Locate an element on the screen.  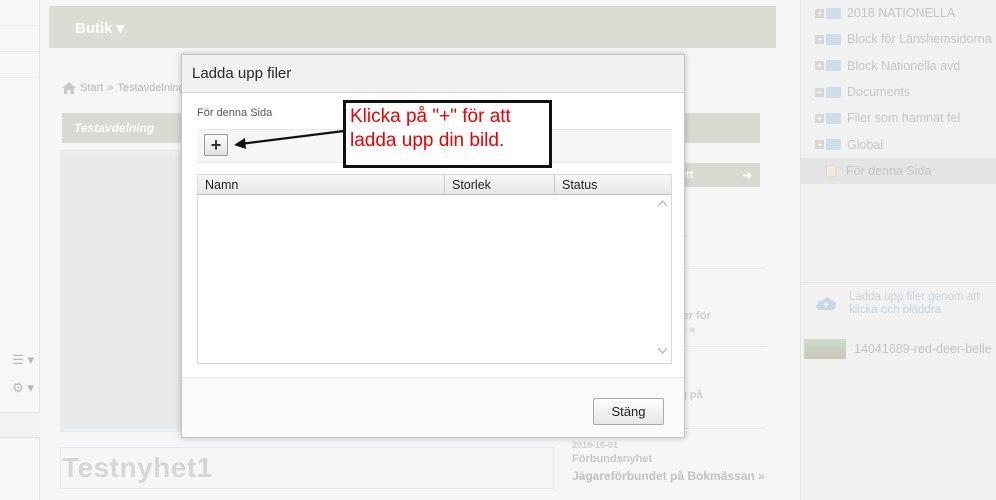
left-tools: ☰ ▾ ⚙ ▾ is located at coordinates (20, 374).